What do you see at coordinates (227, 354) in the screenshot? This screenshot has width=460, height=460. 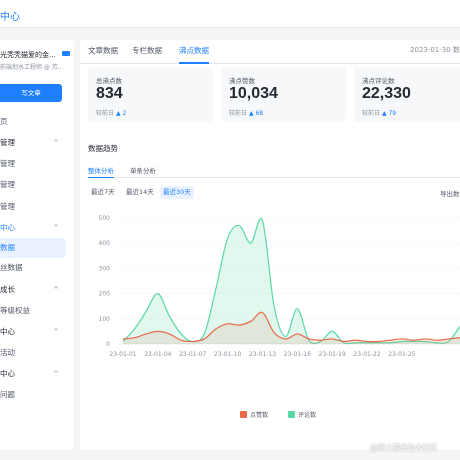 I see `x-tick-label: 23-01-10` at bounding box center [227, 354].